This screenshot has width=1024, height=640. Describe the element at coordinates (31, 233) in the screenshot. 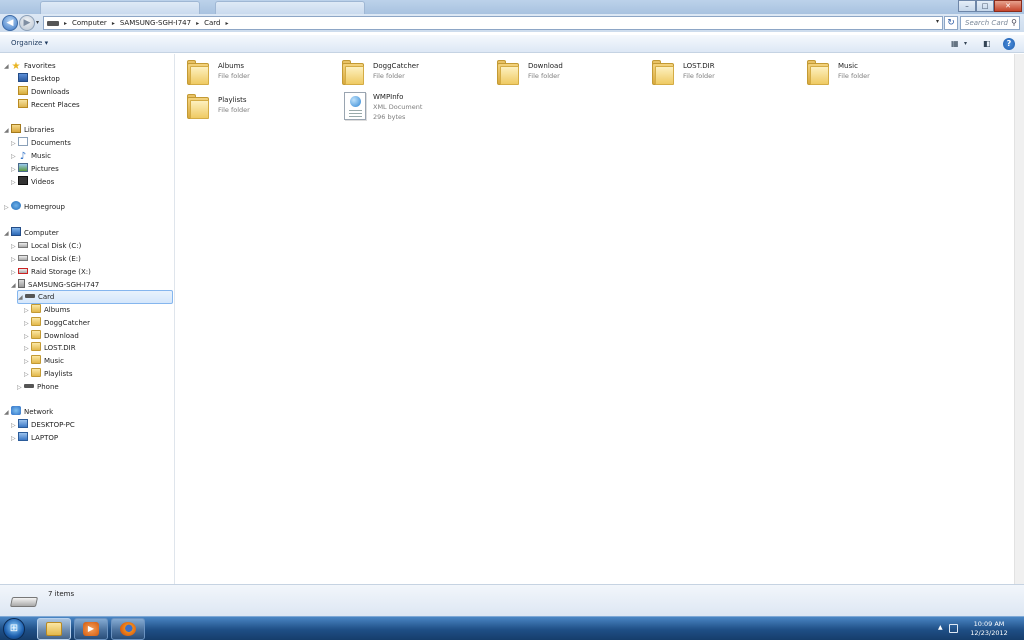

I see `nav-computer: ◢ Computer` at that location.